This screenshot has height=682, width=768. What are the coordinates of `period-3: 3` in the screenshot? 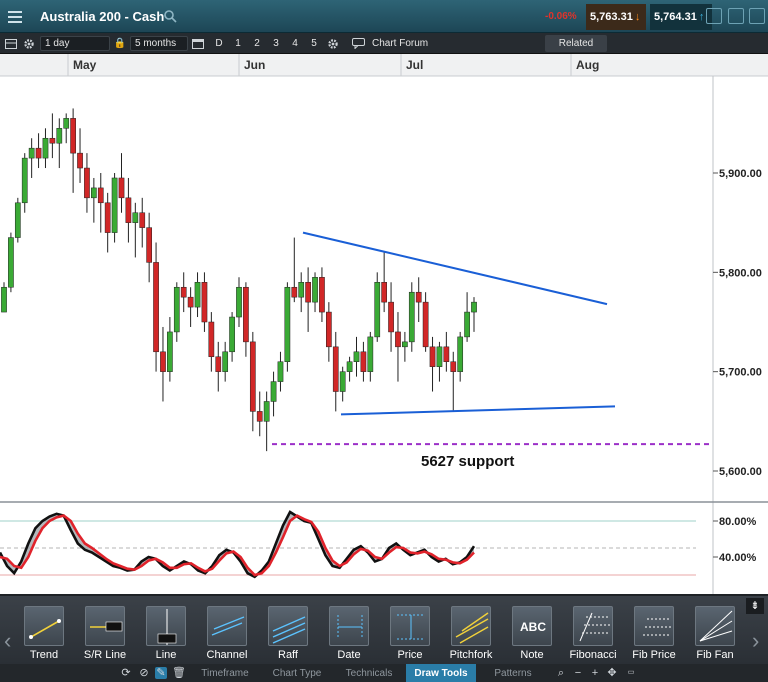 It's located at (276, 43).